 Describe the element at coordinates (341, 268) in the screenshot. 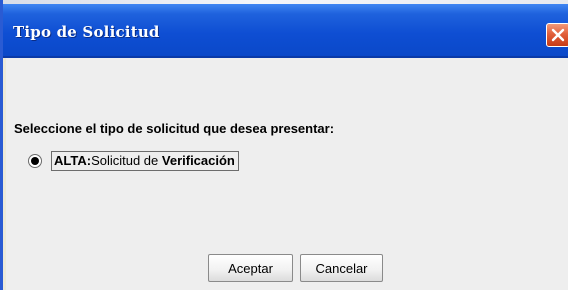

I see `cancel-button: Cancelar` at that location.